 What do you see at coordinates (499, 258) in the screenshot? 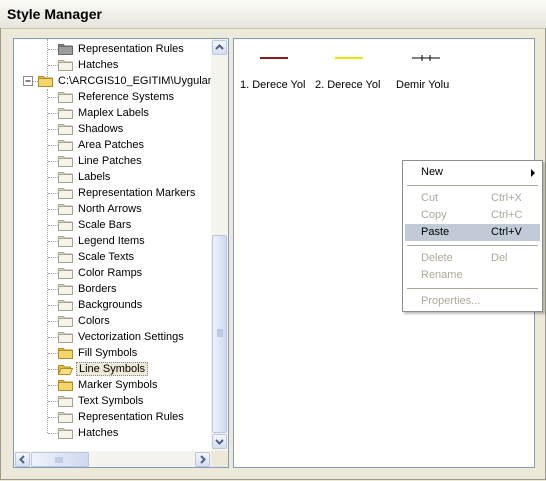
I see `menu-item-shortcut: Del` at bounding box center [499, 258].